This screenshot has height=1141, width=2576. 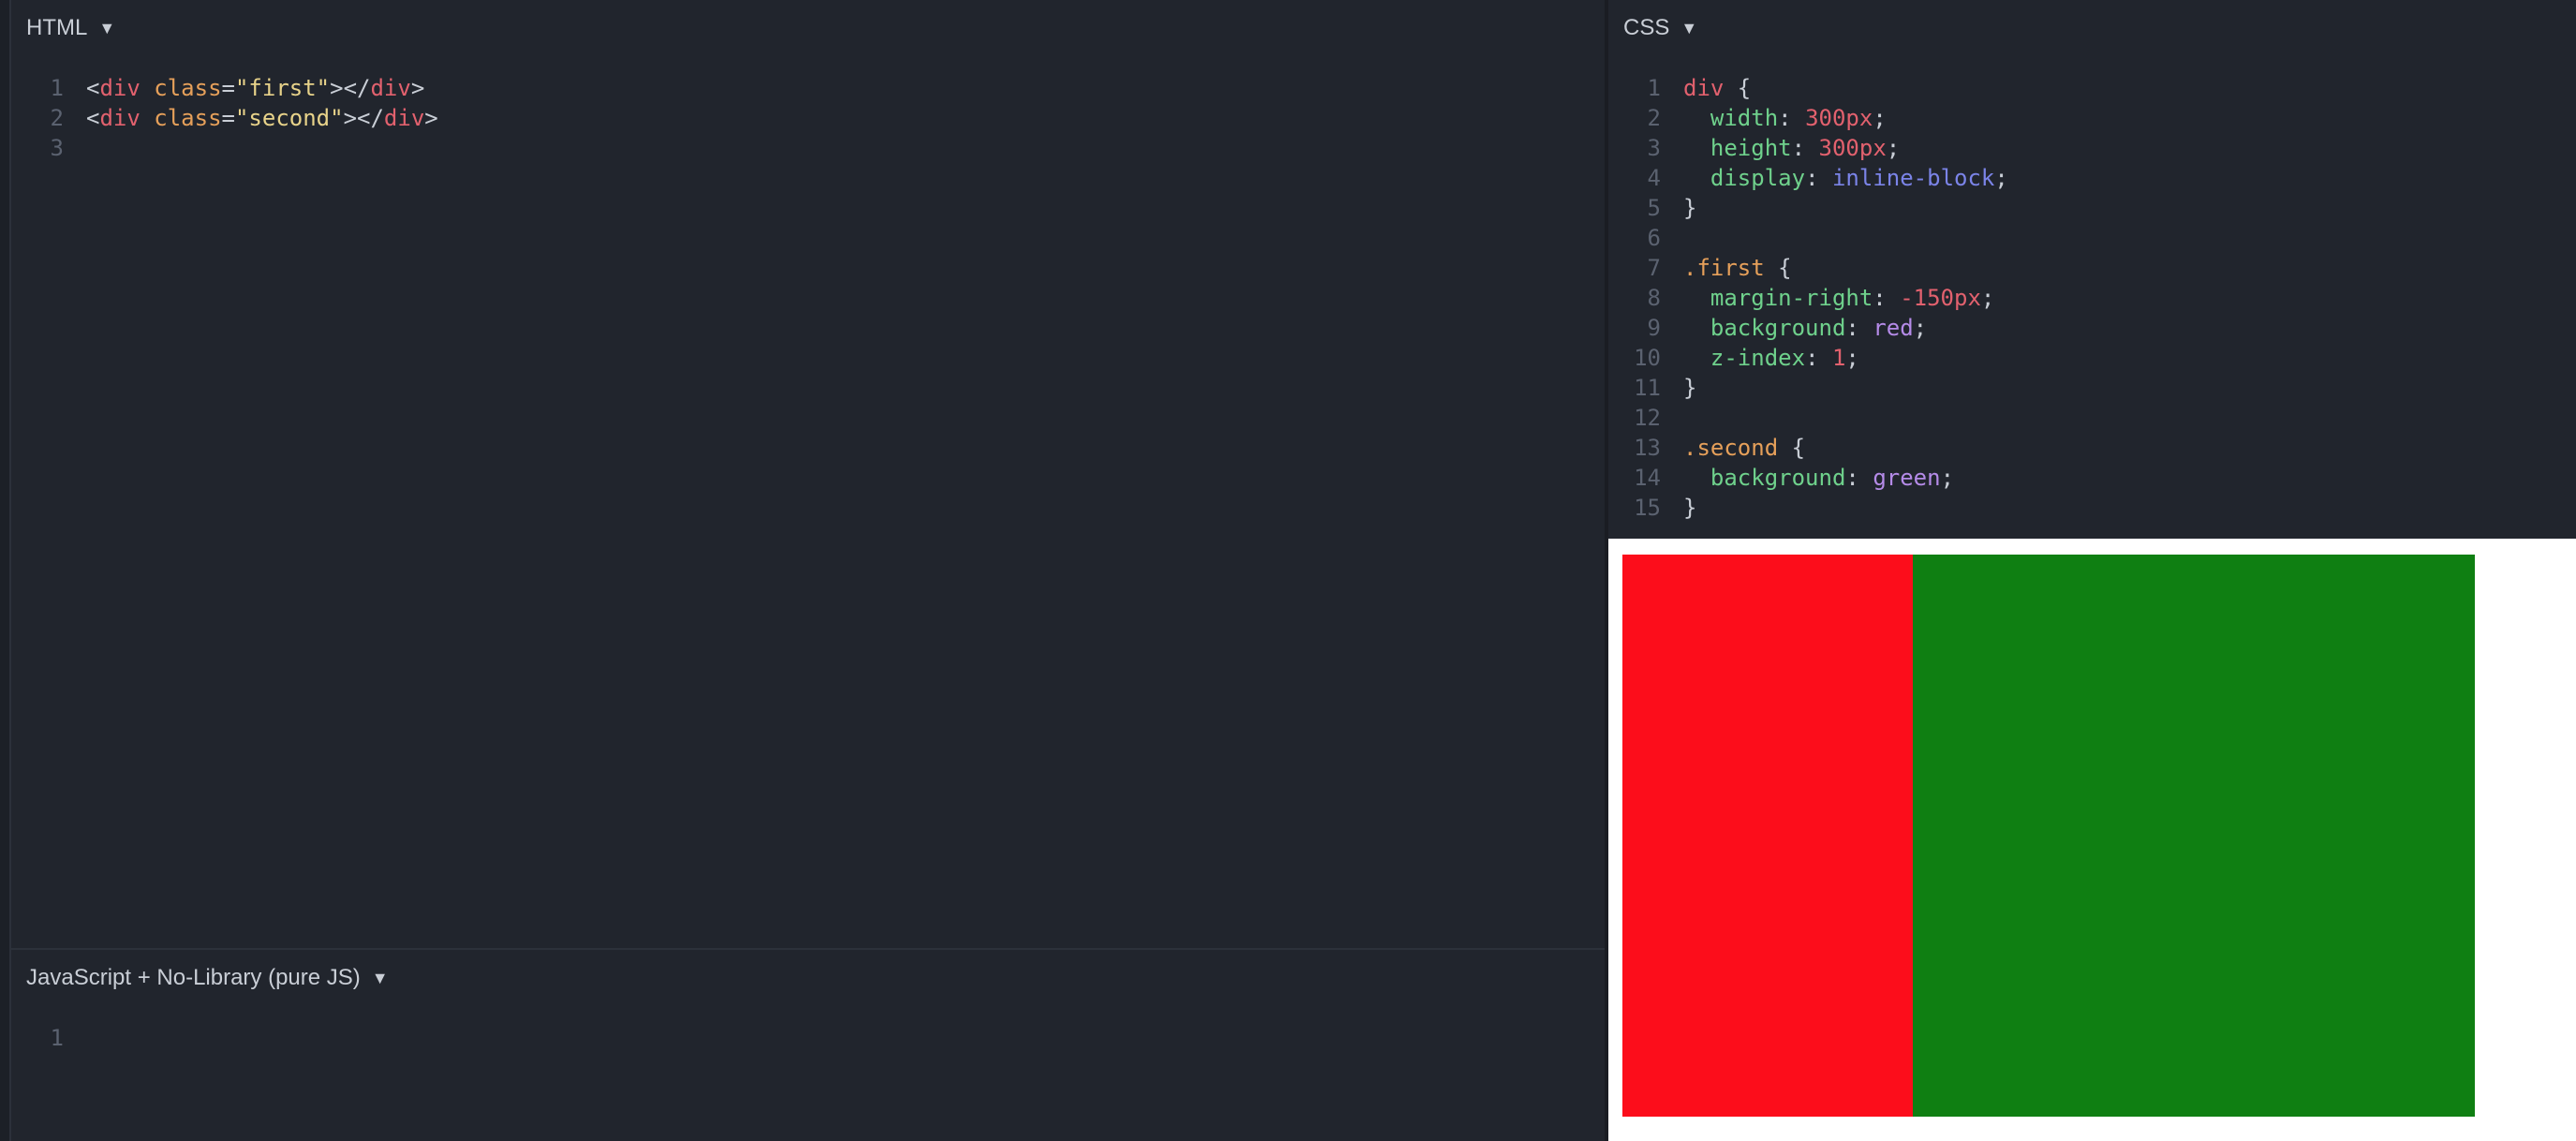 I want to click on line-number: 6, so click(x=1654, y=238).